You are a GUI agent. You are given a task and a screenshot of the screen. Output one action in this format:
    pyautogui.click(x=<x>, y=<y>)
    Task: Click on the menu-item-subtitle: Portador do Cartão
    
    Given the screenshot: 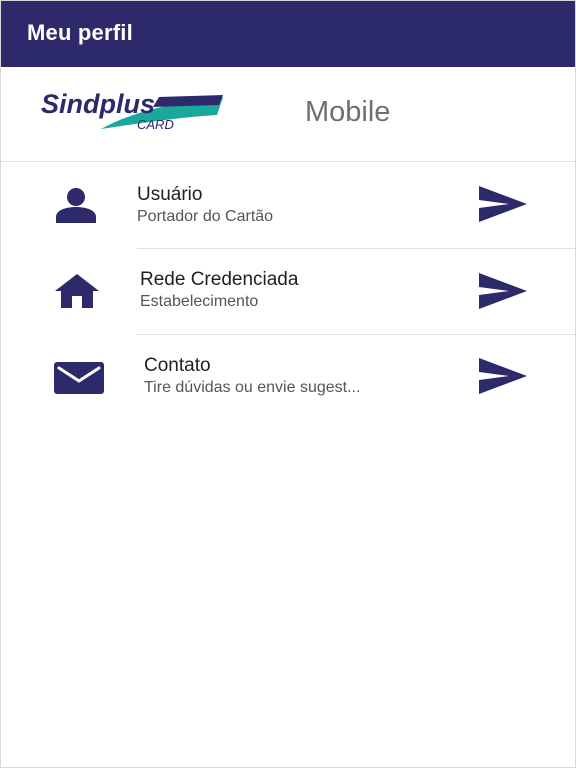 What is the action you would take?
    pyautogui.click(x=205, y=216)
    